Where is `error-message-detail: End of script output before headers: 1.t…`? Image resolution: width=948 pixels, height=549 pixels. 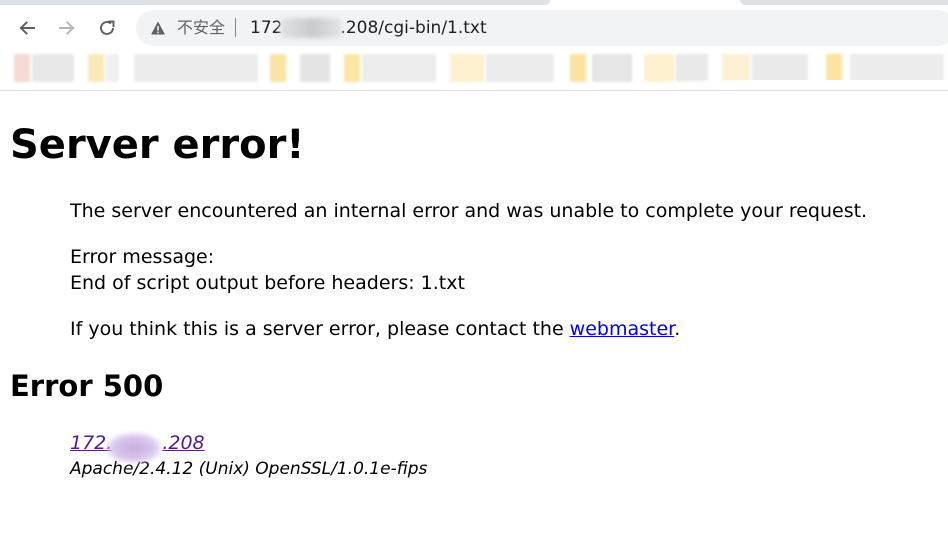 error-message-detail: End of script output before headers: 1.t… is located at coordinates (267, 283).